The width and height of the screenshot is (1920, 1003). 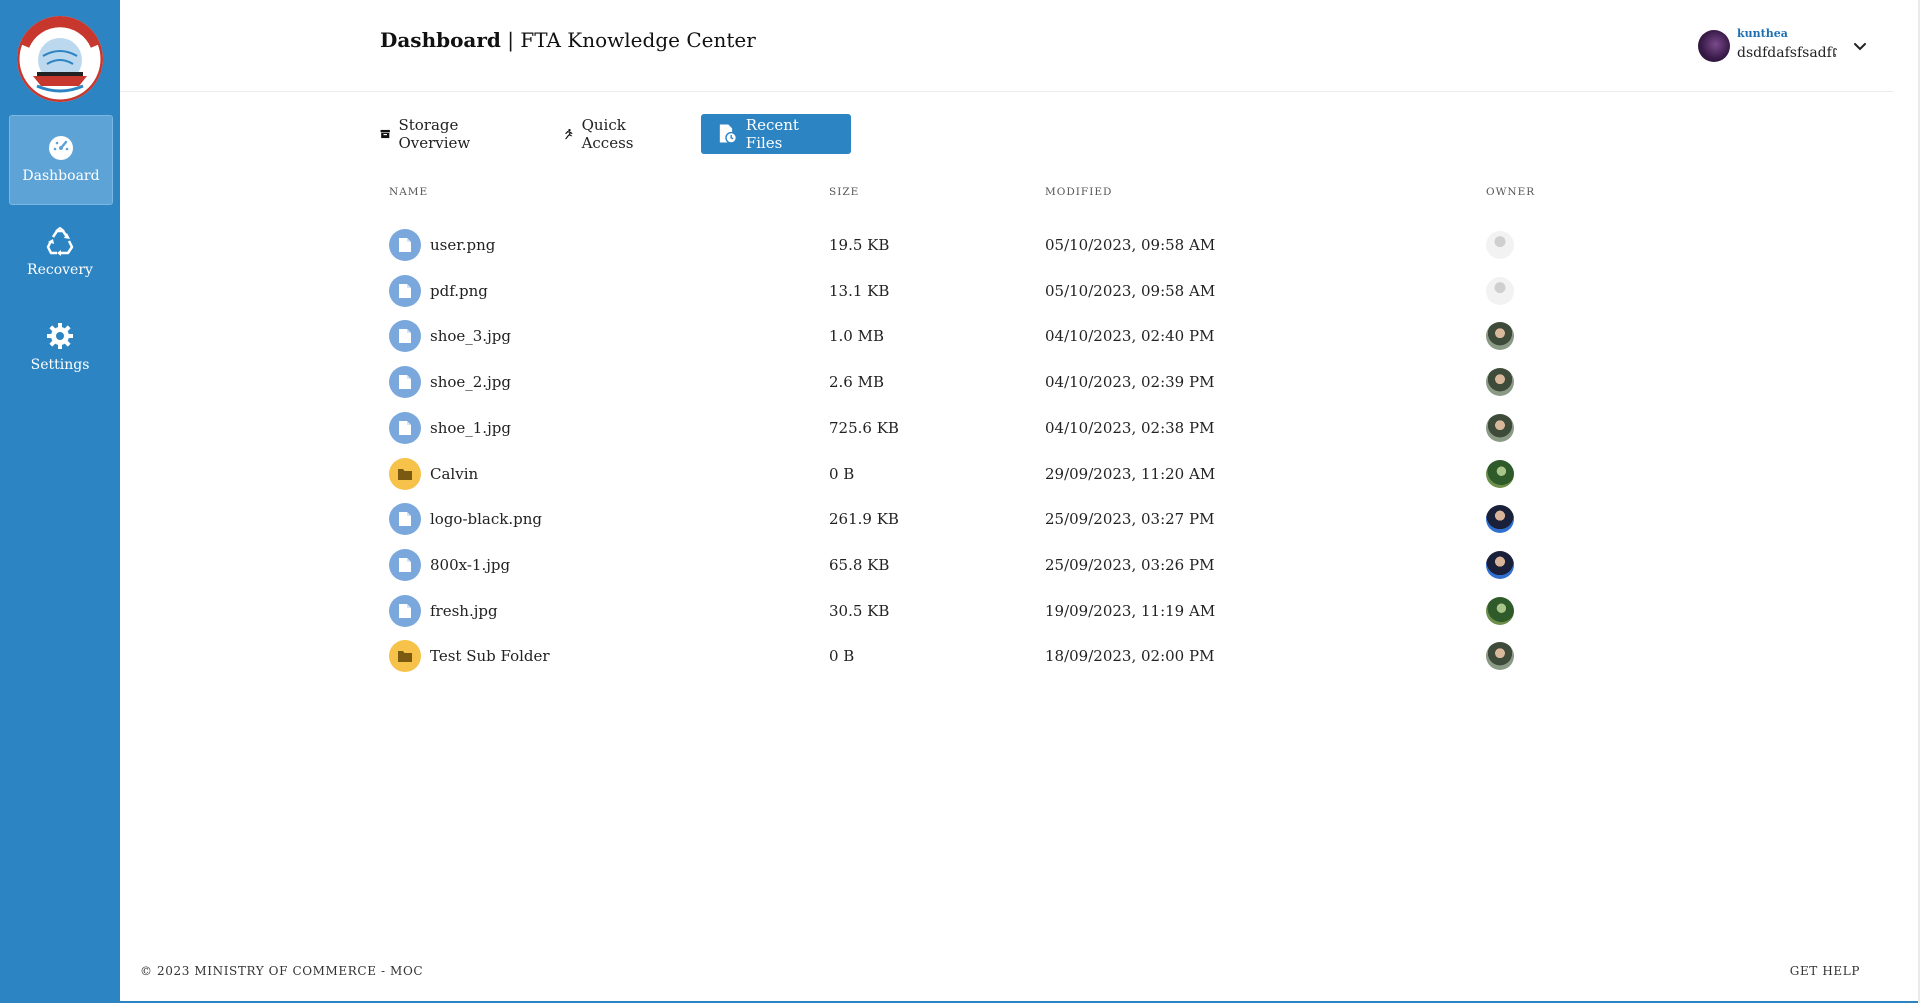 I want to click on tab-label: Quick Access, so click(x=607, y=134).